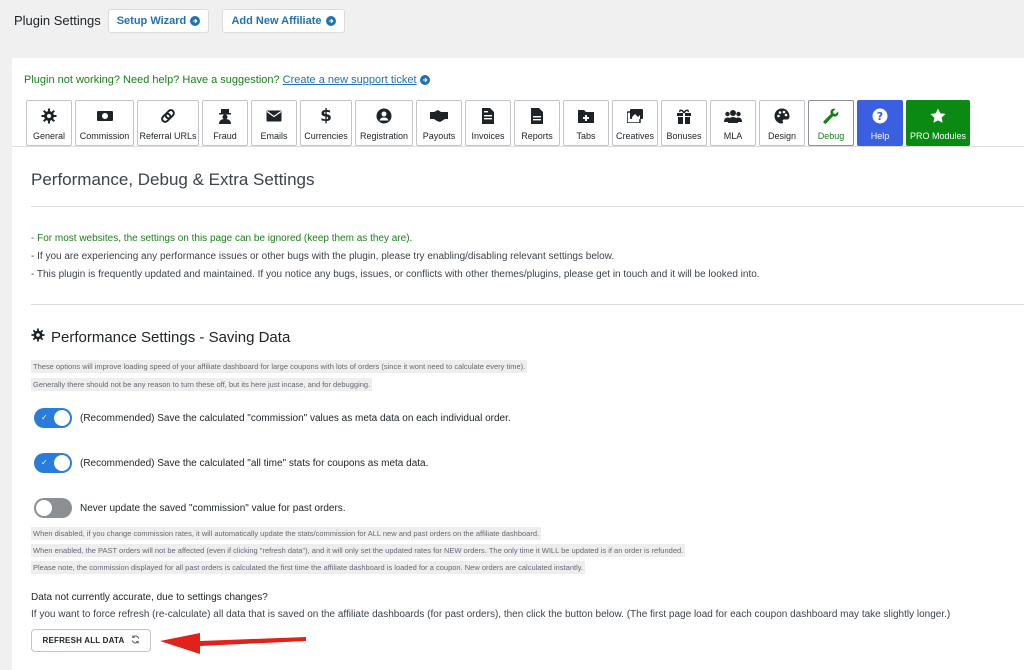  Describe the element at coordinates (384, 136) in the screenshot. I see `tab-label: Registration` at that location.